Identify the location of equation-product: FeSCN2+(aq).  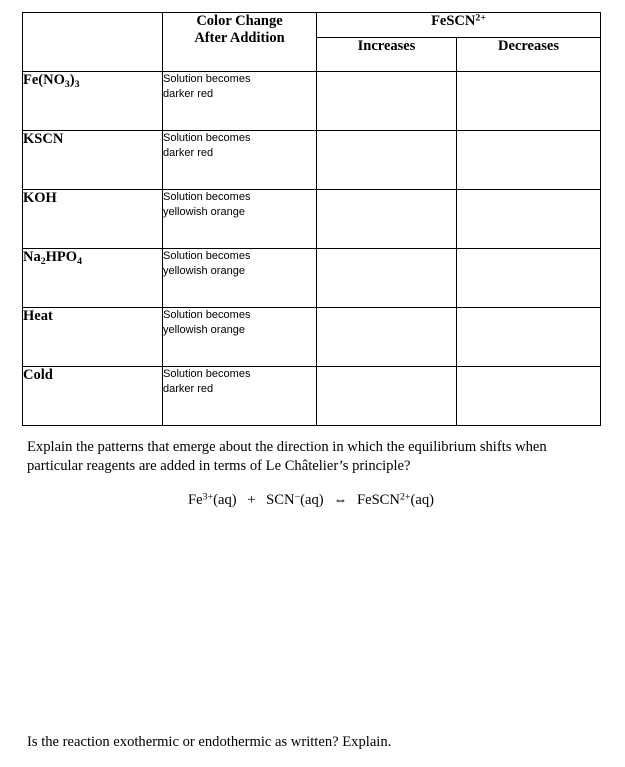
(395, 500).